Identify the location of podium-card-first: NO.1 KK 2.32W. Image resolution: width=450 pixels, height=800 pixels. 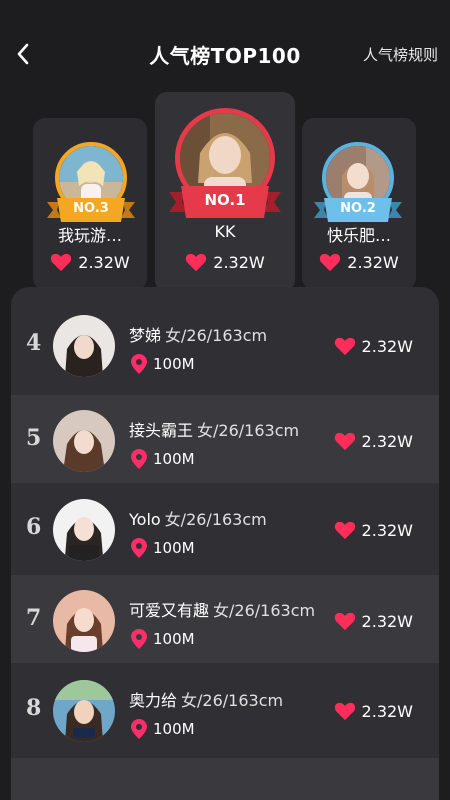
(225, 192).